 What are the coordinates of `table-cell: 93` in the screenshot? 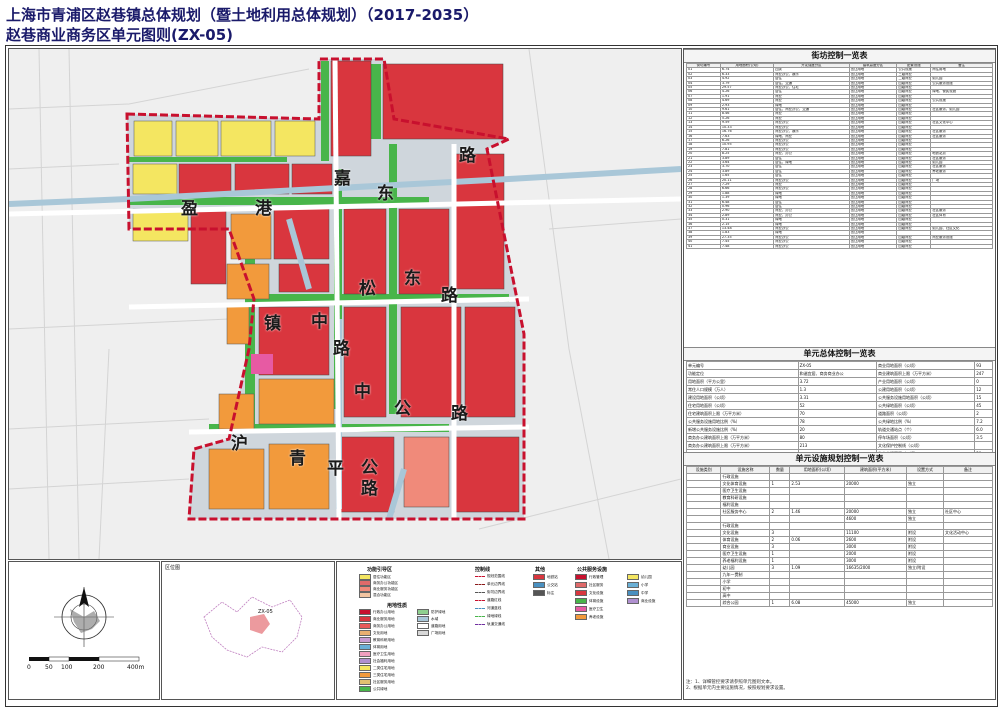 It's located at (983, 365).